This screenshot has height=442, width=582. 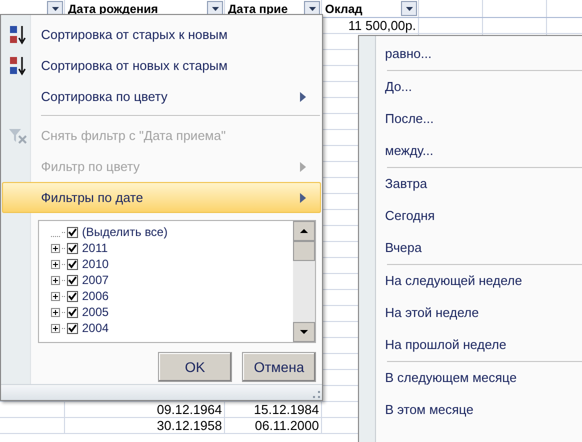 I want to click on table-cell-text: 15.12.1984, so click(x=286, y=409).